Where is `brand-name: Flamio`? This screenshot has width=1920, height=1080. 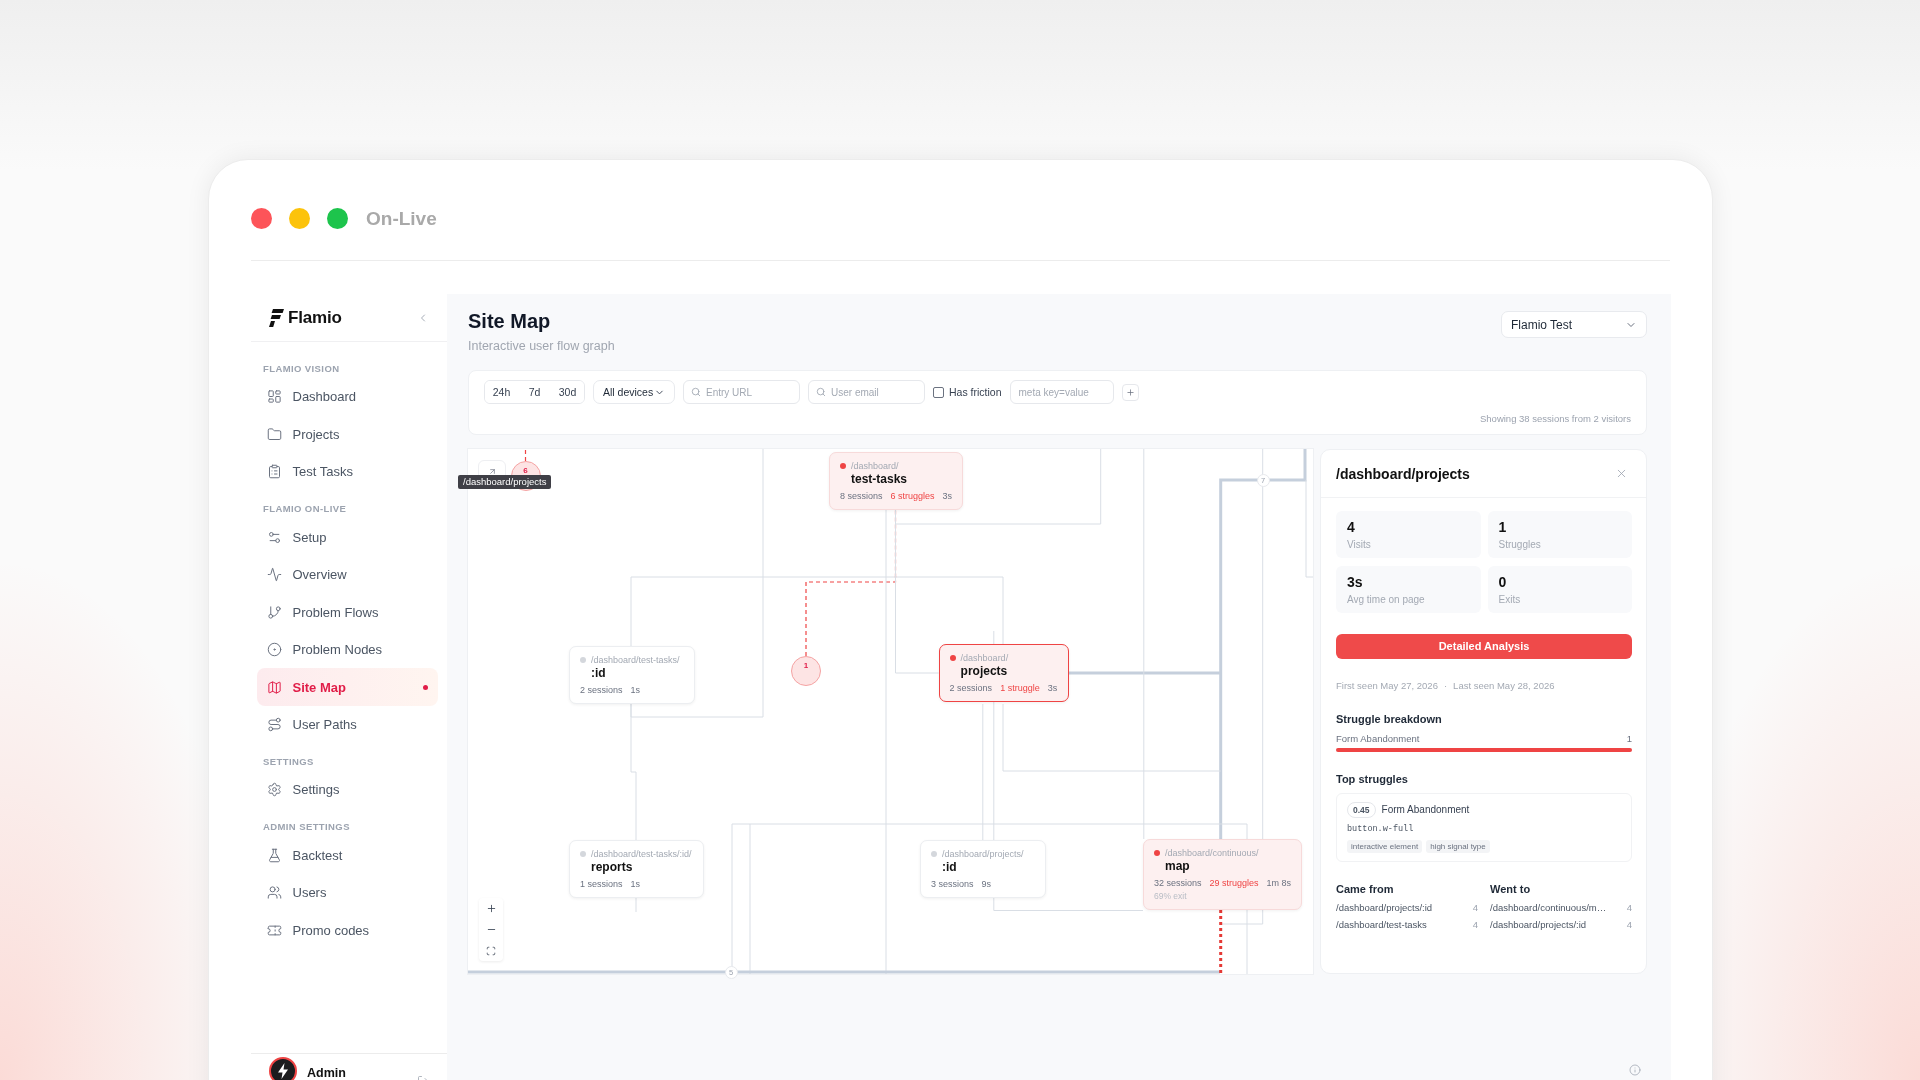 brand-name: Flamio is located at coordinates (315, 317).